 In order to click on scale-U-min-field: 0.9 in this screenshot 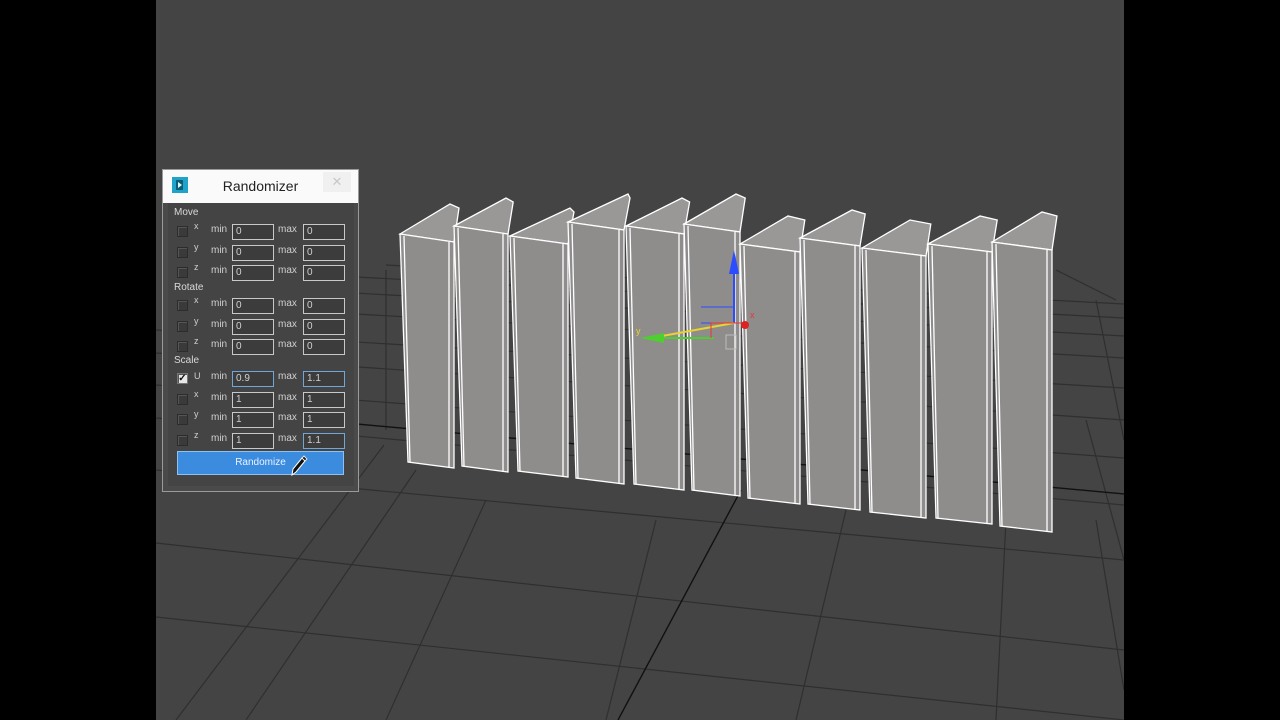, I will do `click(253, 379)`.